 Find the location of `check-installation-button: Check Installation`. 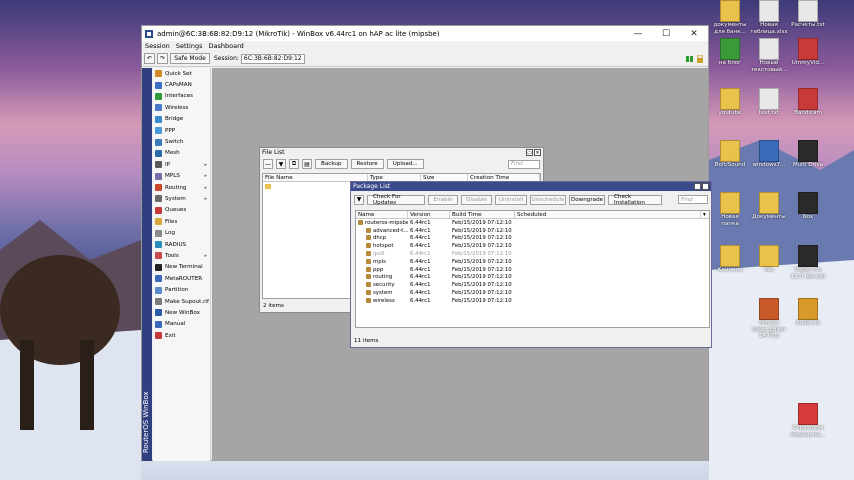

check-installation-button: Check Installation is located at coordinates (635, 200).